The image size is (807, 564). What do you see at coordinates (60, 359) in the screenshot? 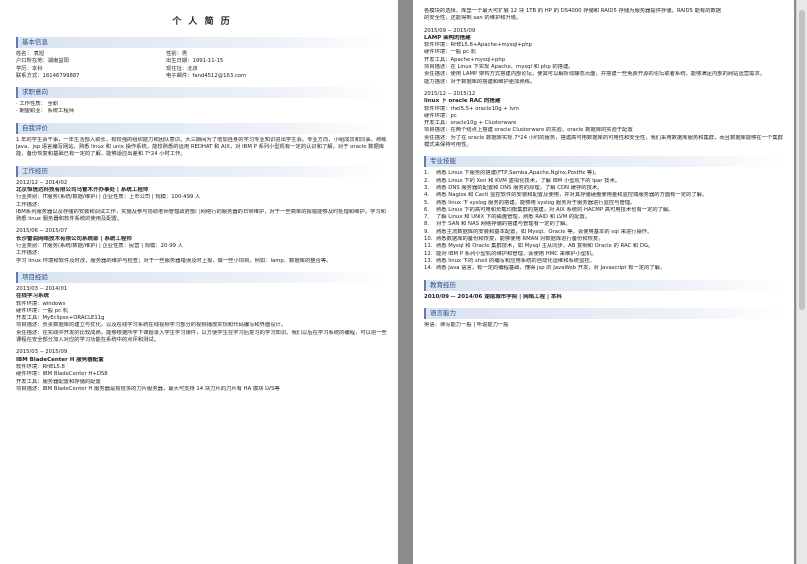
I see `project-name: IBM BladeCenter H 服务器配置` at bounding box center [60, 359].